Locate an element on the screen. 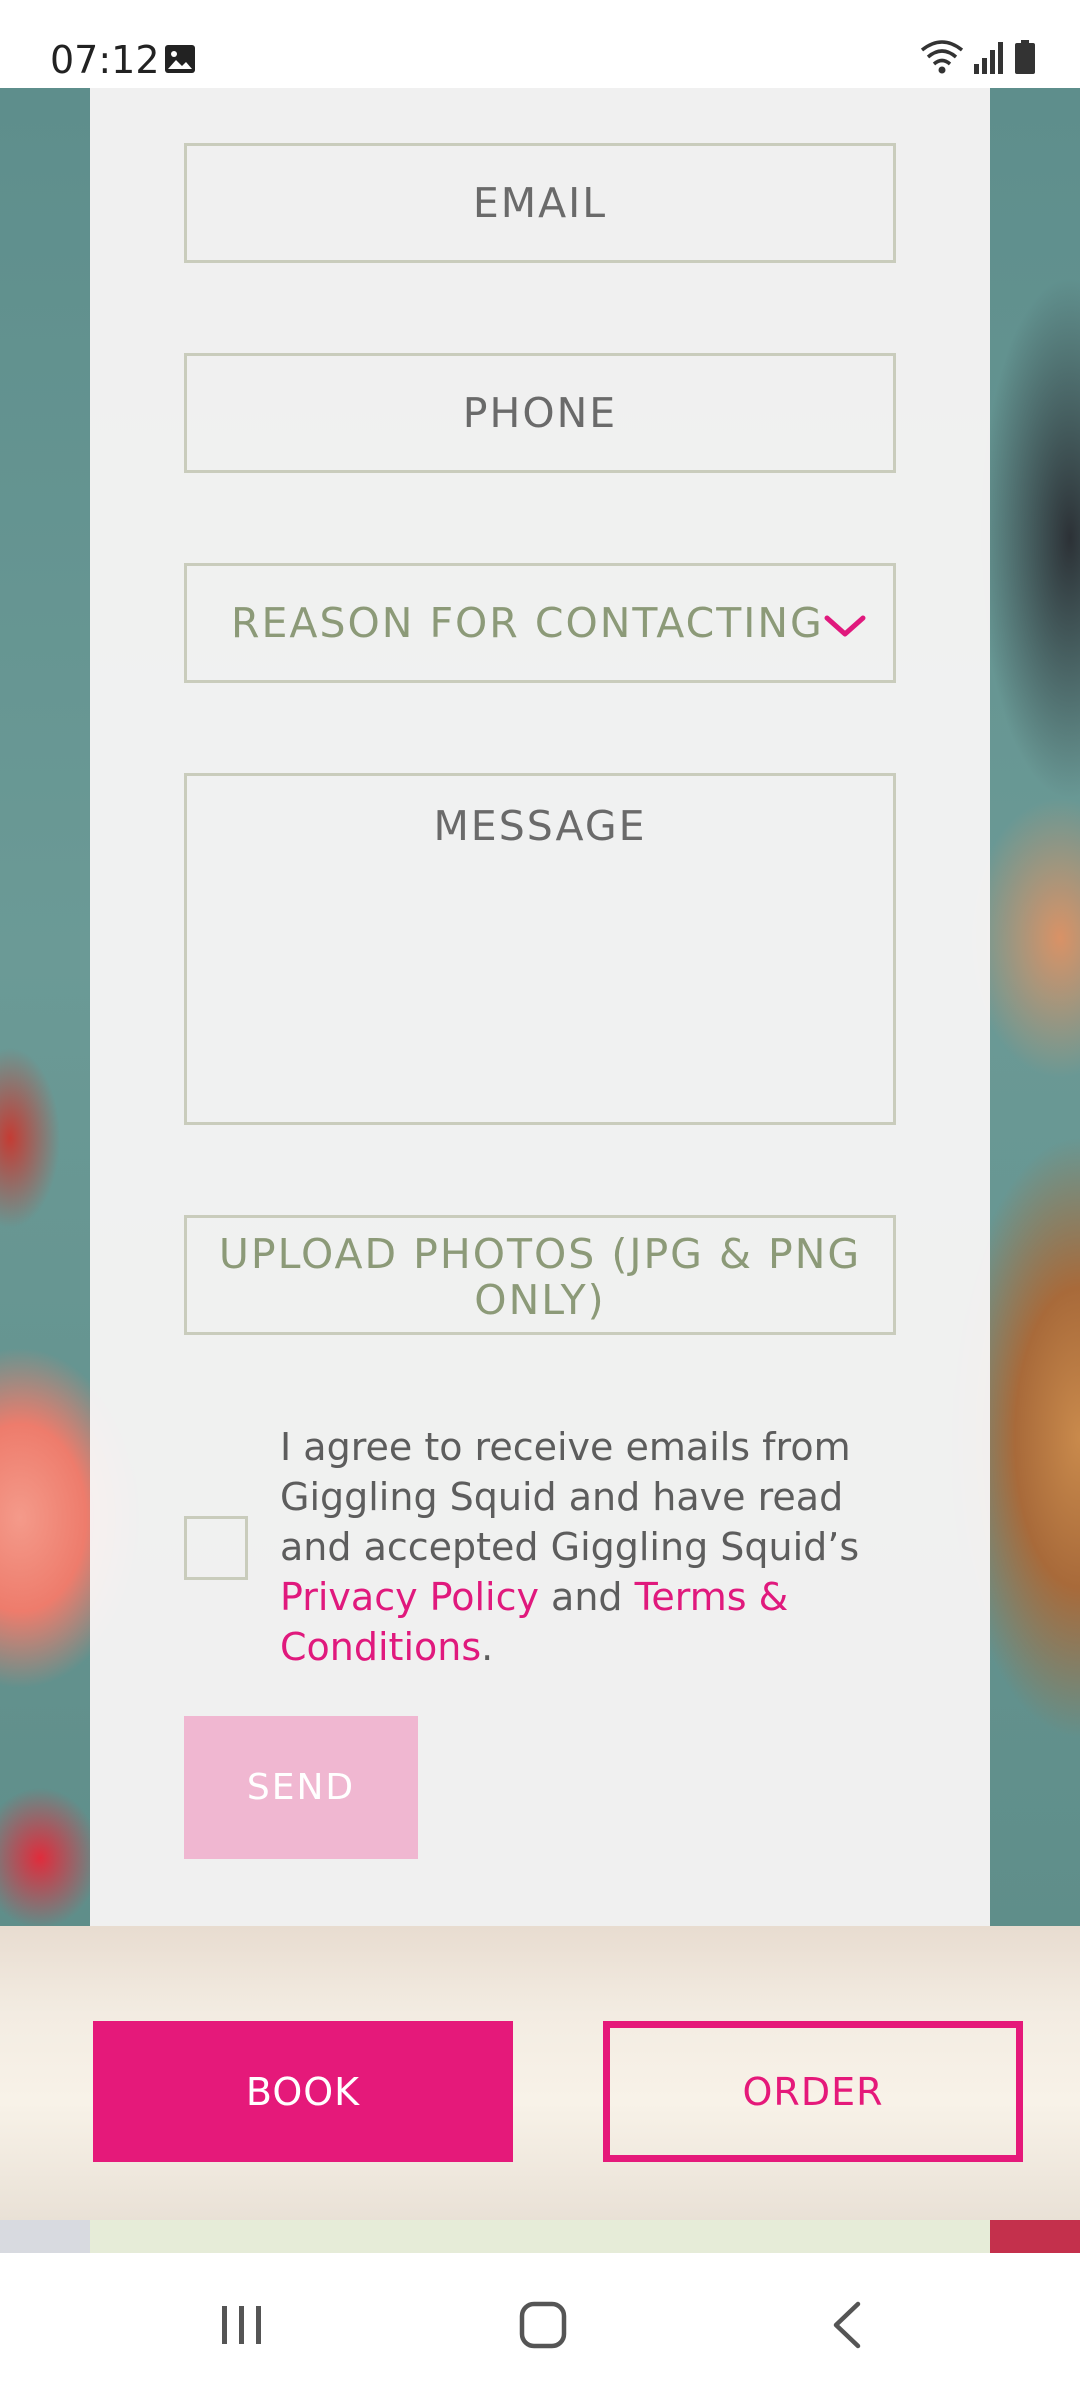 This screenshot has width=1080, height=2400. footer-strip-right is located at coordinates (1035, 2236).